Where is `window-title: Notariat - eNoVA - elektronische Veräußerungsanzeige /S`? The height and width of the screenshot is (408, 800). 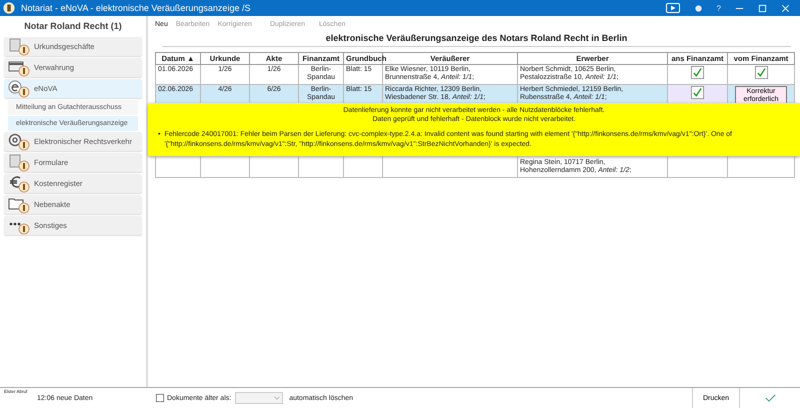
window-title: Notariat - eNoVA - elektronische Veräußerungsanzeige /S is located at coordinates (135, 8).